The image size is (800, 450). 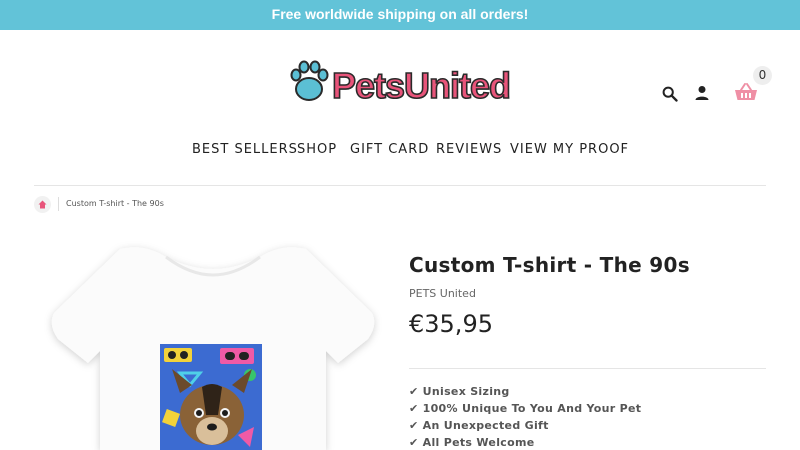 What do you see at coordinates (479, 425) in the screenshot?
I see `feature-item: ✔ An Unexpected Gift` at bounding box center [479, 425].